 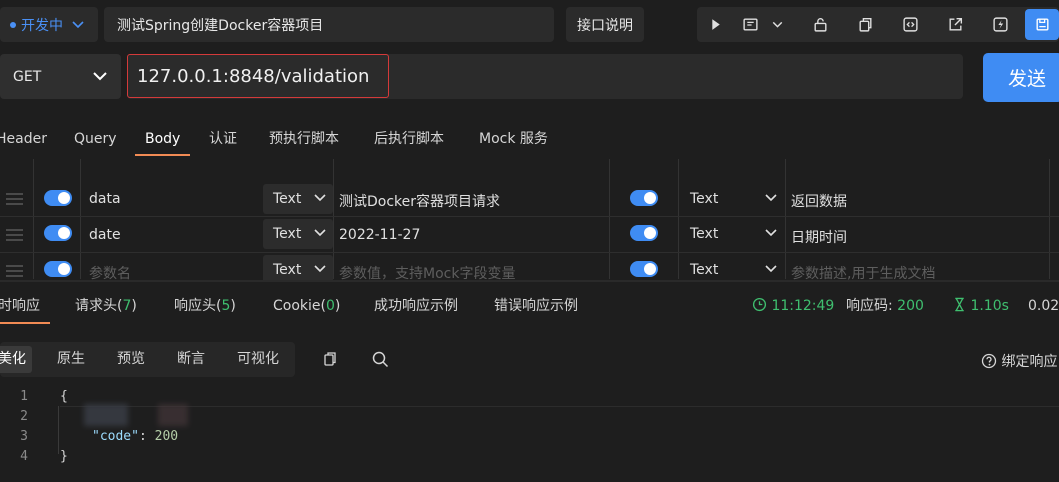 What do you see at coordinates (71, 359) in the screenshot?
I see `format-raw: 原生` at bounding box center [71, 359].